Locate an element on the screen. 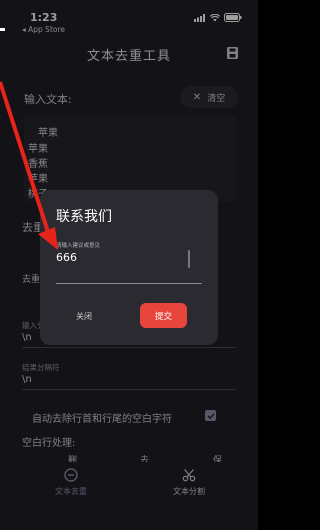 The height and width of the screenshot is (530, 320). annotation-arrow-icon is located at coordinates (29, 165).